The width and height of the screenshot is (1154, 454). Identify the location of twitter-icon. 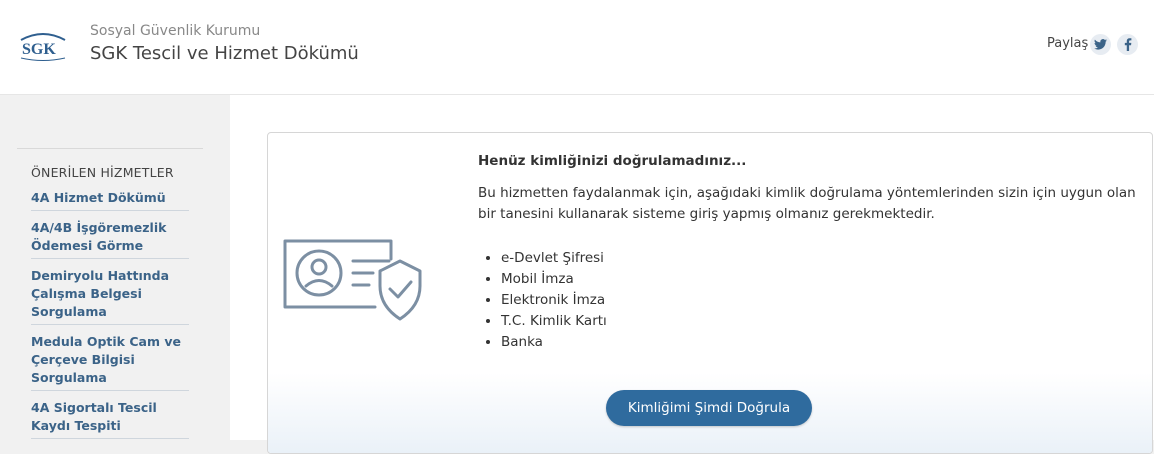
(1100, 44).